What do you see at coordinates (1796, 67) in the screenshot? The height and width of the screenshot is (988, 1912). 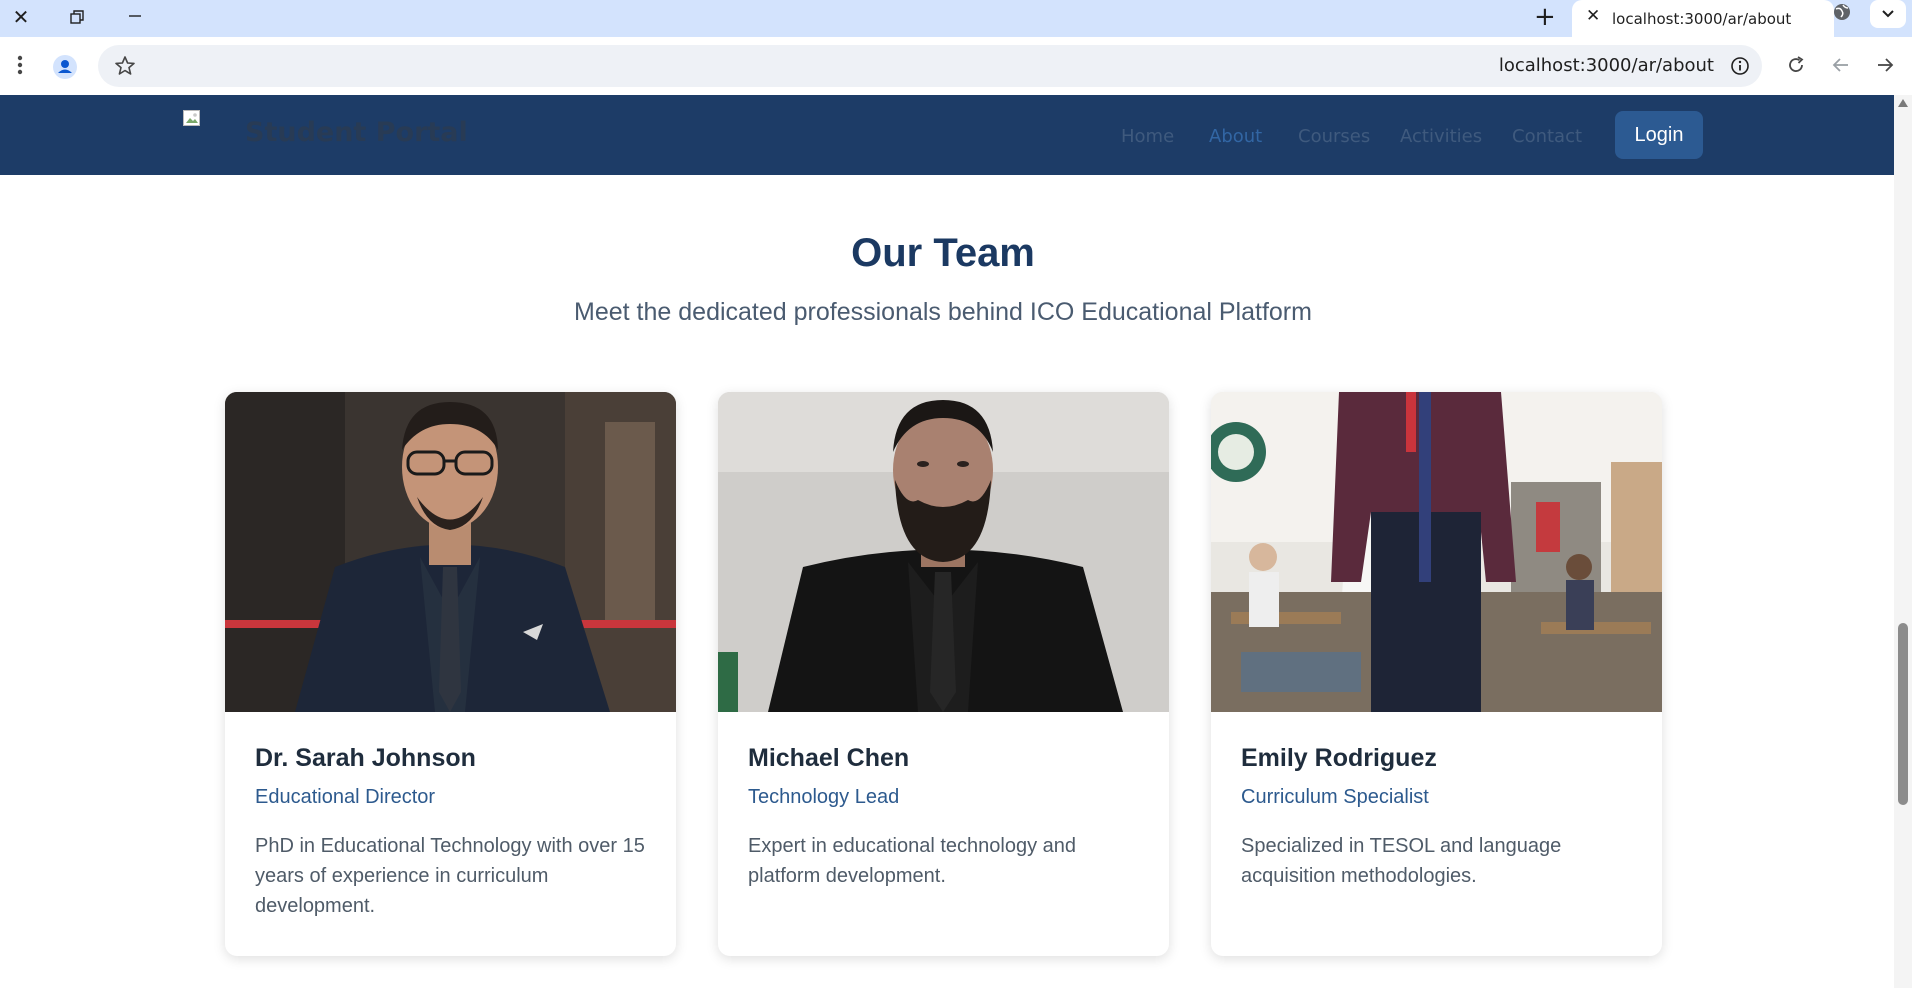 I see `reload-icon` at bounding box center [1796, 67].